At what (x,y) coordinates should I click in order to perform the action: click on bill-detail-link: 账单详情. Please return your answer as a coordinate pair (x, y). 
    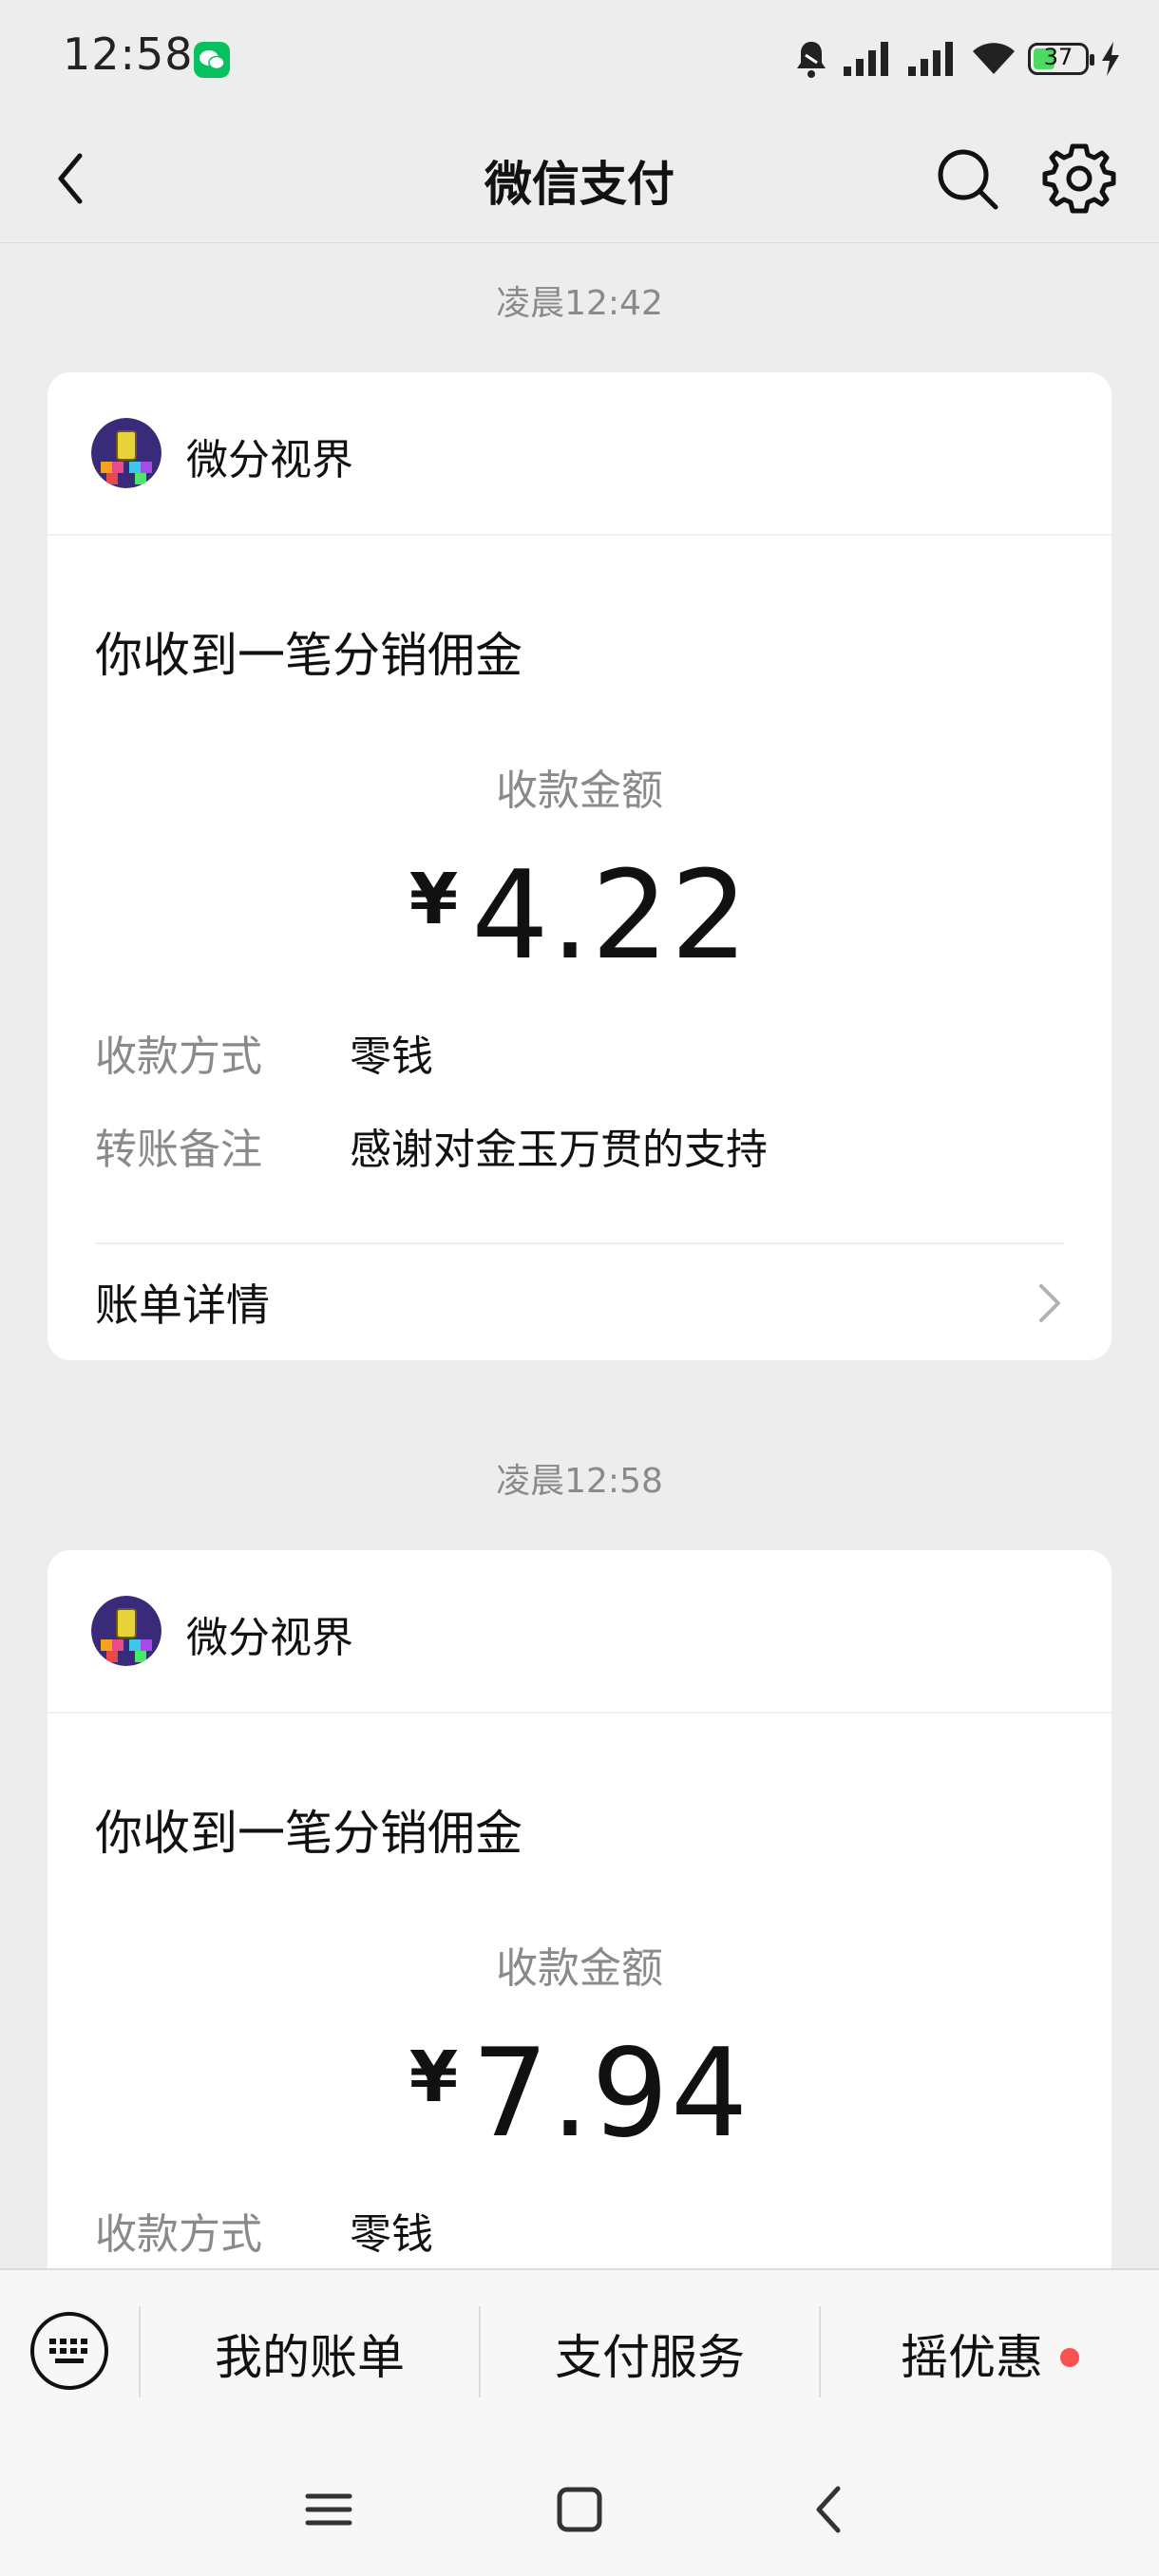
    Looking at the image, I should click on (182, 1302).